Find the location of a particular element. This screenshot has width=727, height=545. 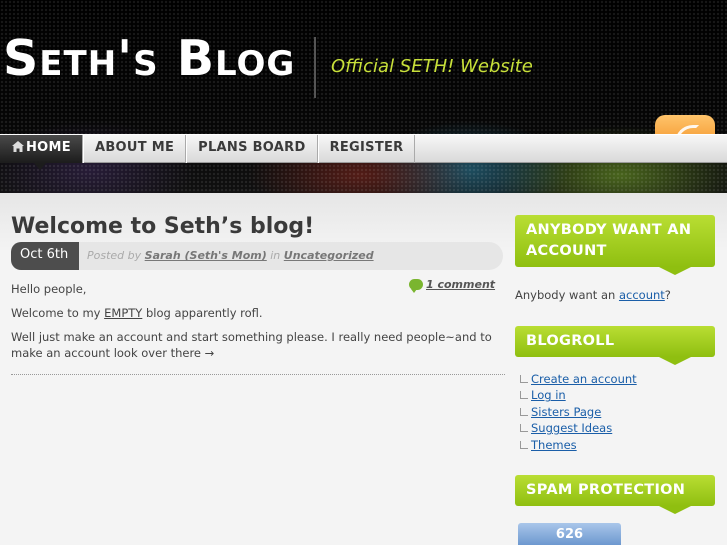

nav-plans-board: PLANS BOARD is located at coordinates (252, 149).